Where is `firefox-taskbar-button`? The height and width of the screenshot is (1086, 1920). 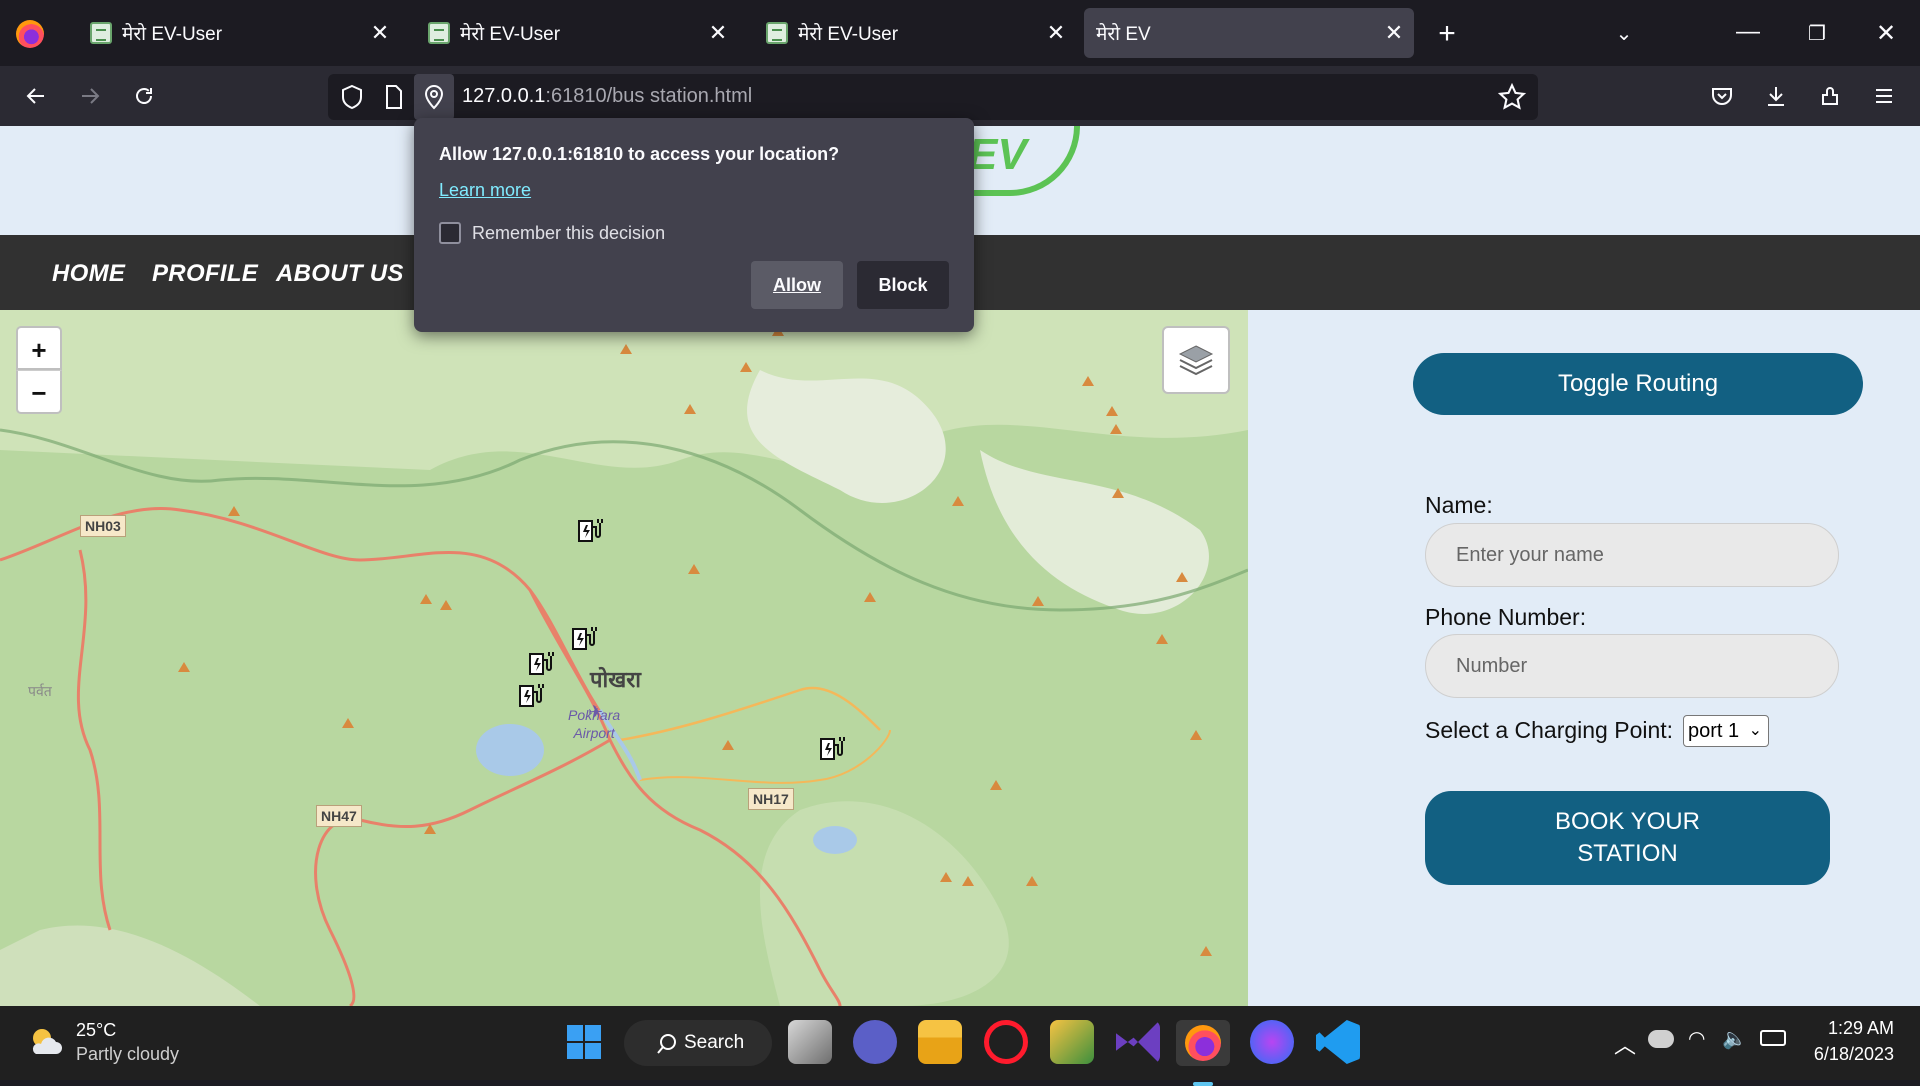 firefox-taskbar-button is located at coordinates (1203, 1053).